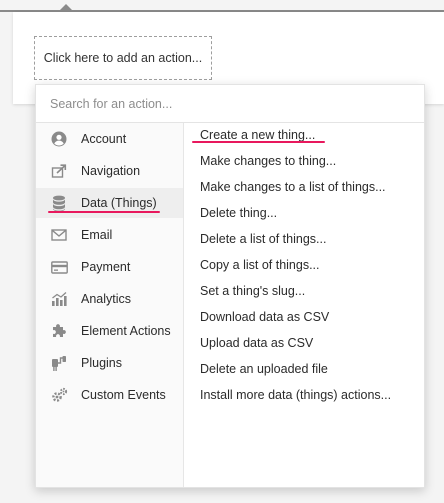 Image resolution: width=444 pixels, height=503 pixels. I want to click on category-label: Account, so click(104, 139).